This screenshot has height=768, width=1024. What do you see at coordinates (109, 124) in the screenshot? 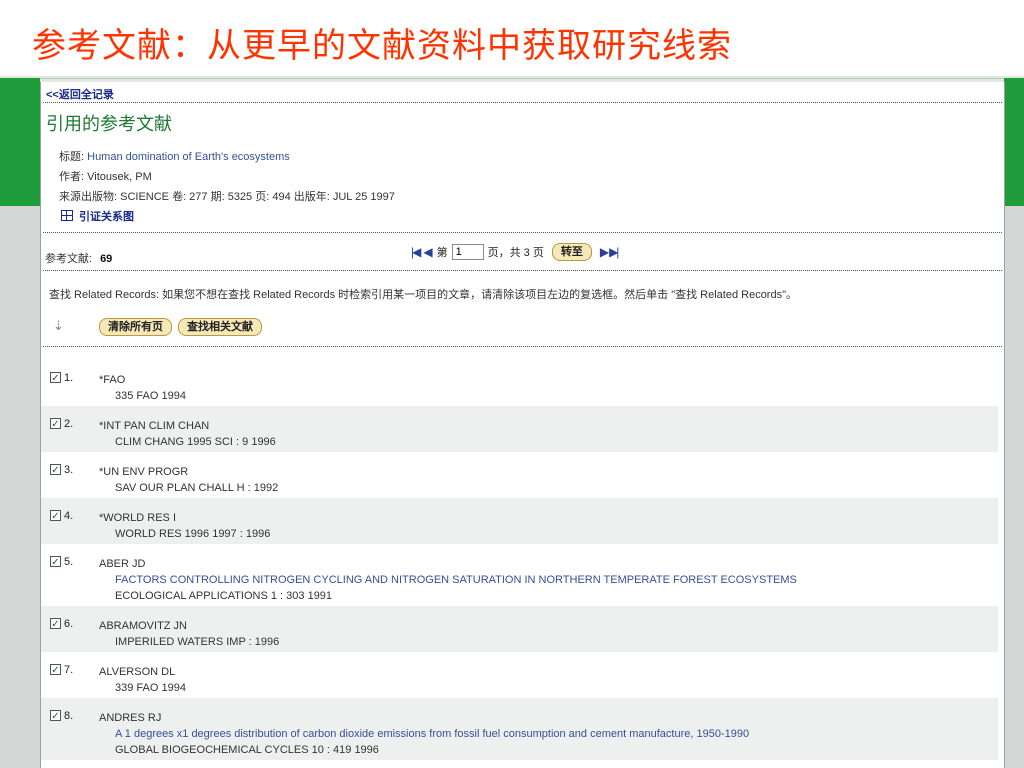
I see `section-heading: 引用的参考文献` at bounding box center [109, 124].